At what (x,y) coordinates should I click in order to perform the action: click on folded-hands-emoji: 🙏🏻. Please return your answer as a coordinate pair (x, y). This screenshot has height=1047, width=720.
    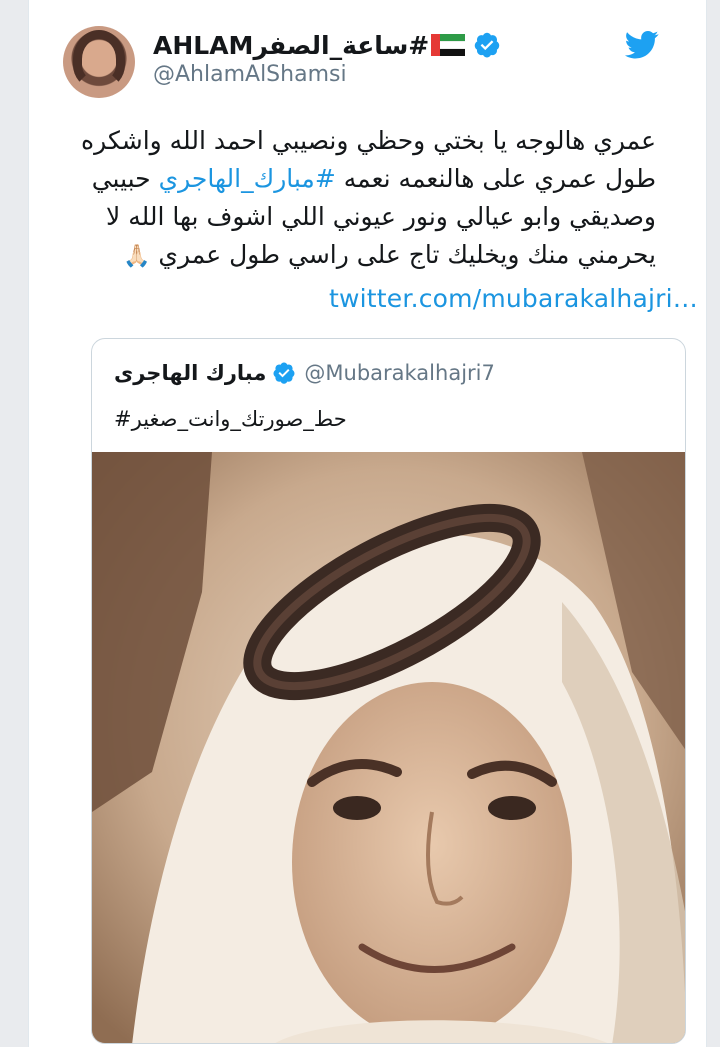
    Looking at the image, I should click on (137, 256).